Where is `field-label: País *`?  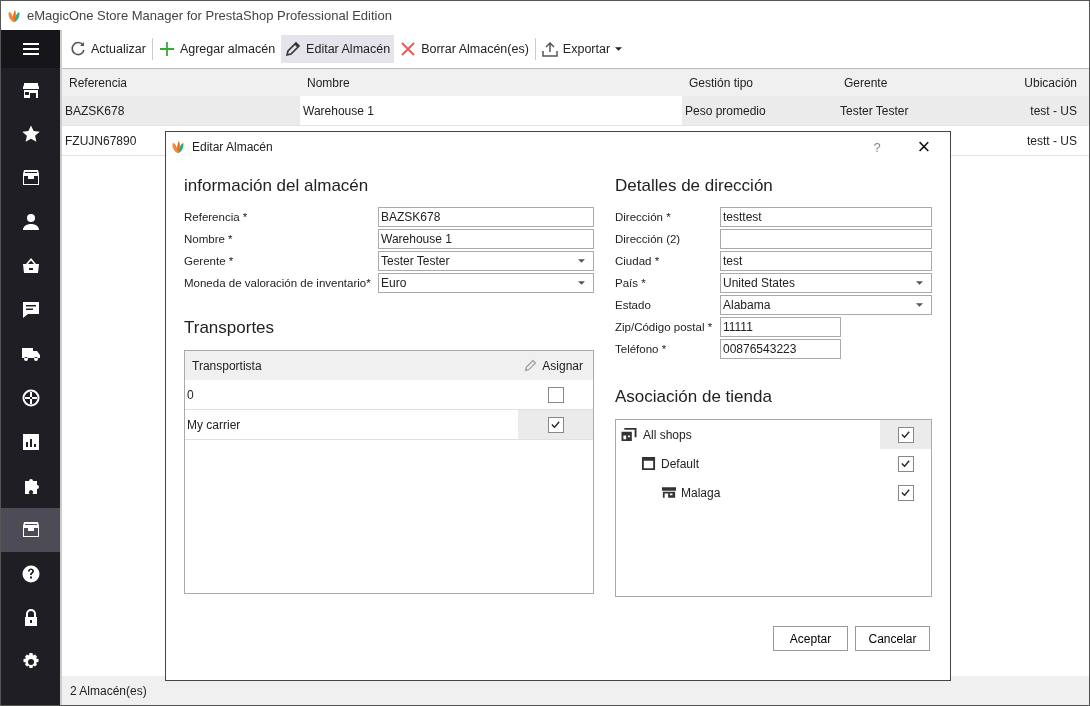 field-label: País * is located at coordinates (631, 283).